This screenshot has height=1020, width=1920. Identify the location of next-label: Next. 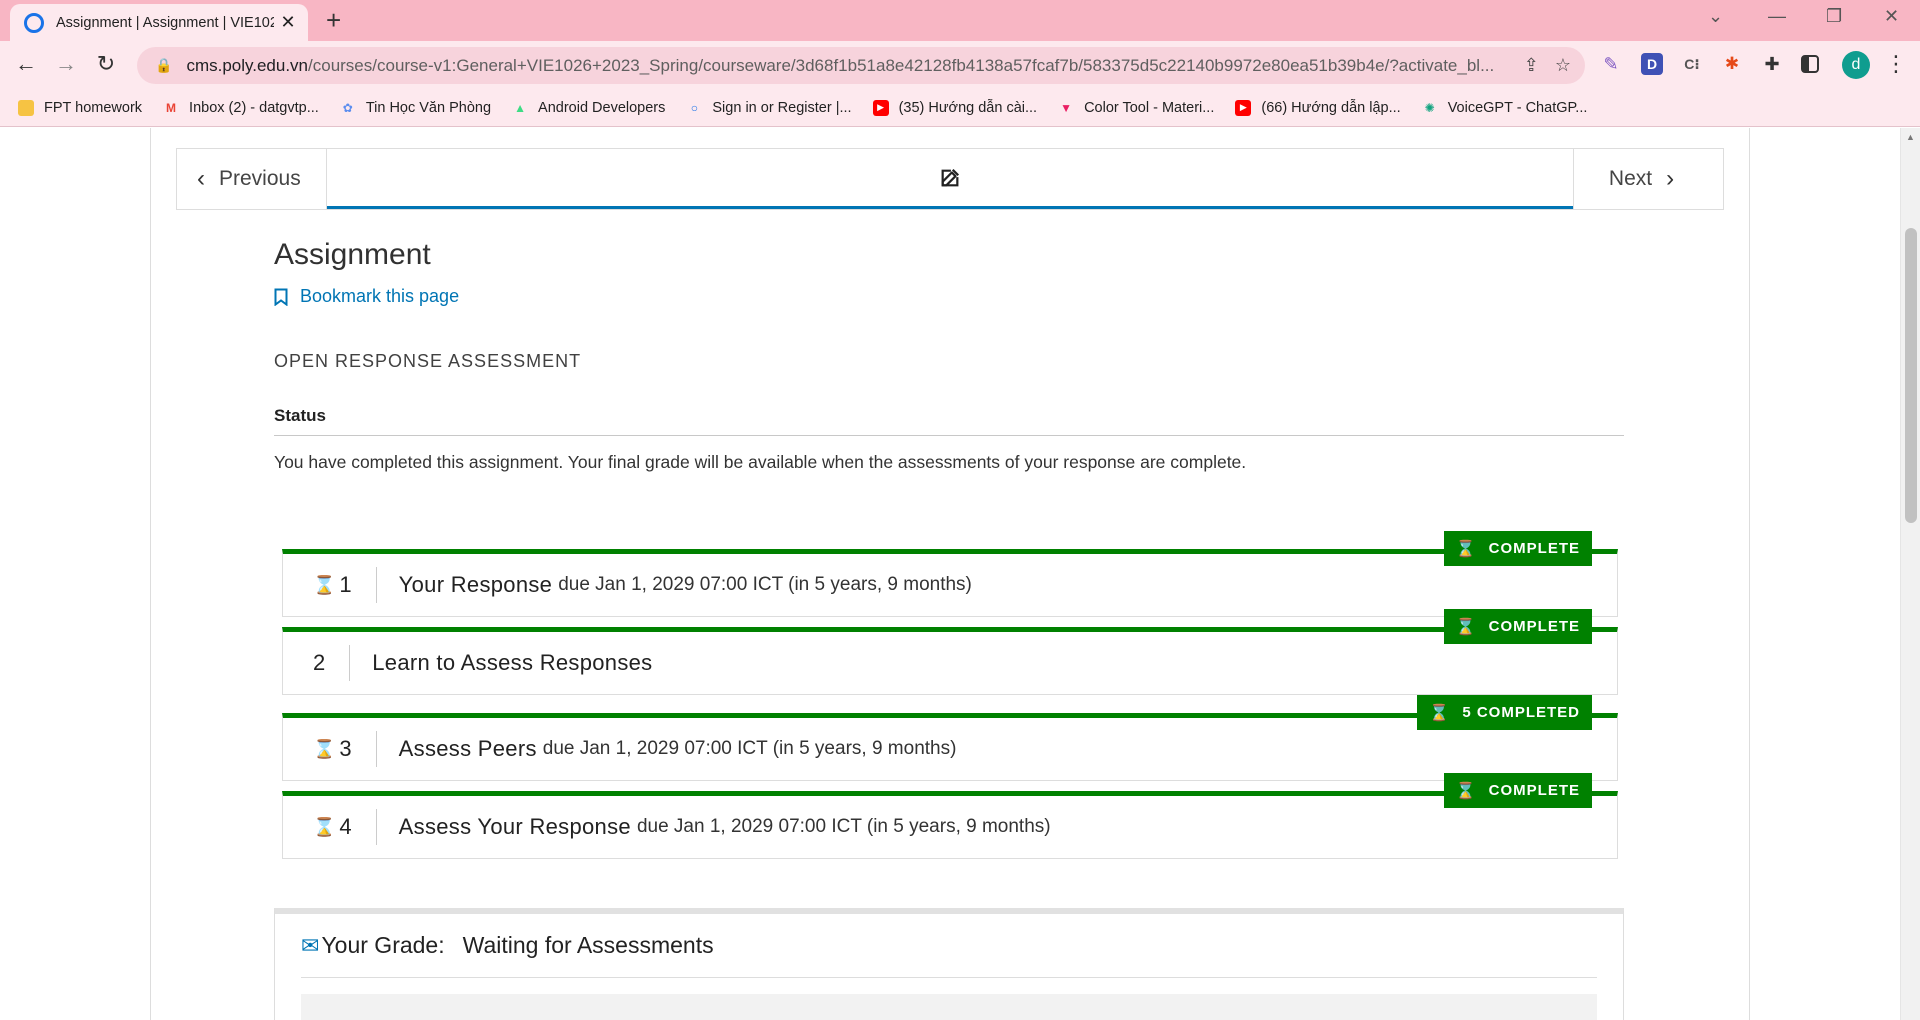
(1630, 178).